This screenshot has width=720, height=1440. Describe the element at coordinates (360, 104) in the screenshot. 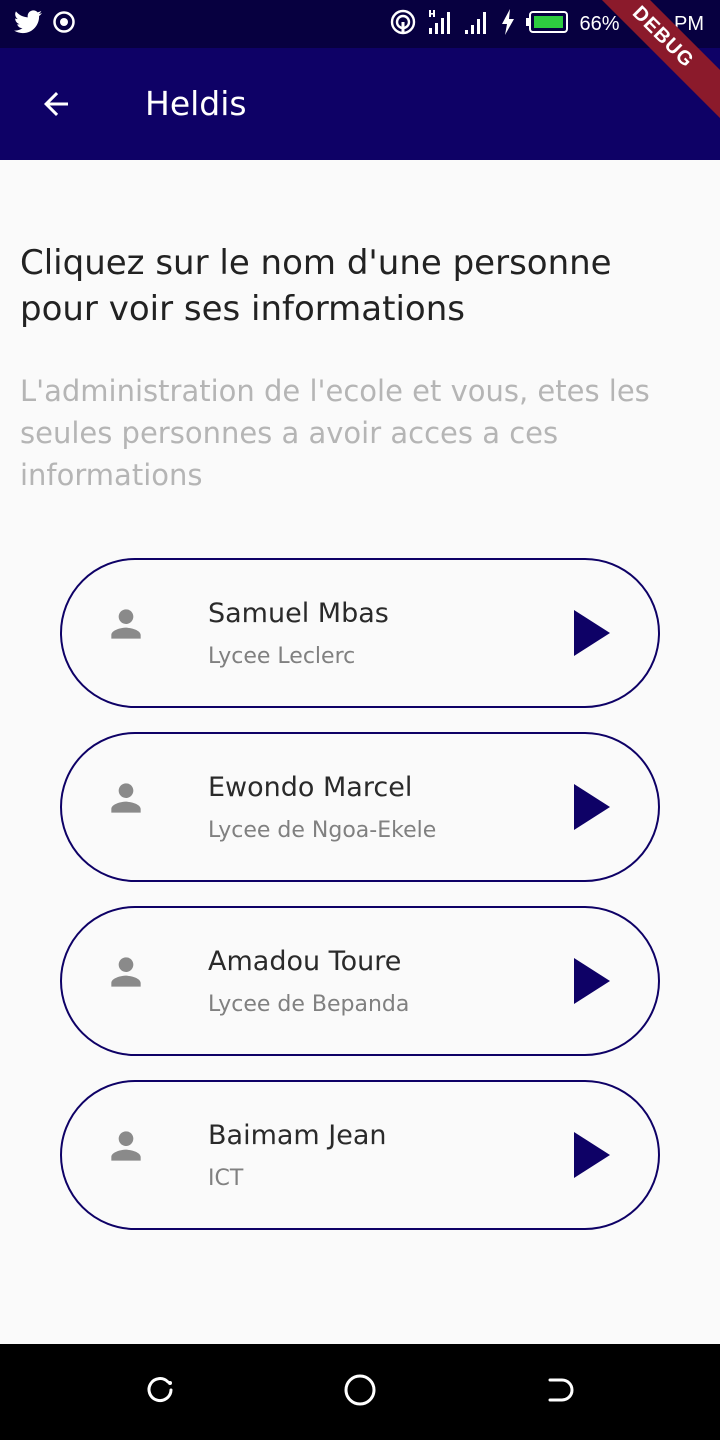

I see `app-bar: Heldis` at that location.